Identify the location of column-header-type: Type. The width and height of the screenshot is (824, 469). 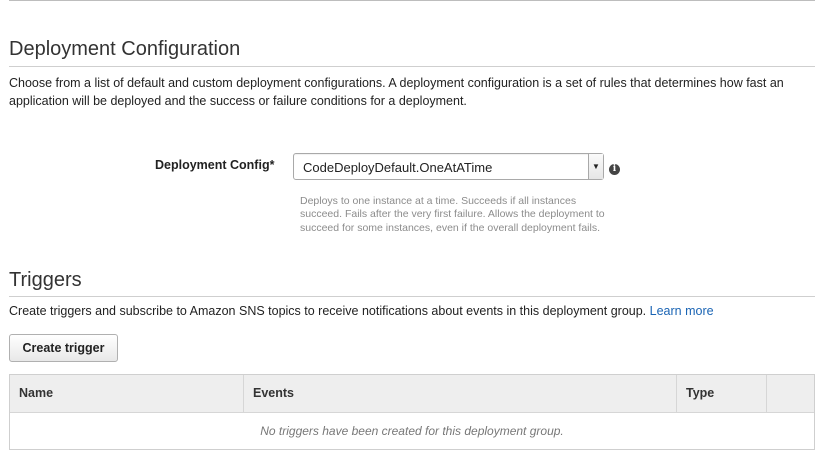
(721, 393).